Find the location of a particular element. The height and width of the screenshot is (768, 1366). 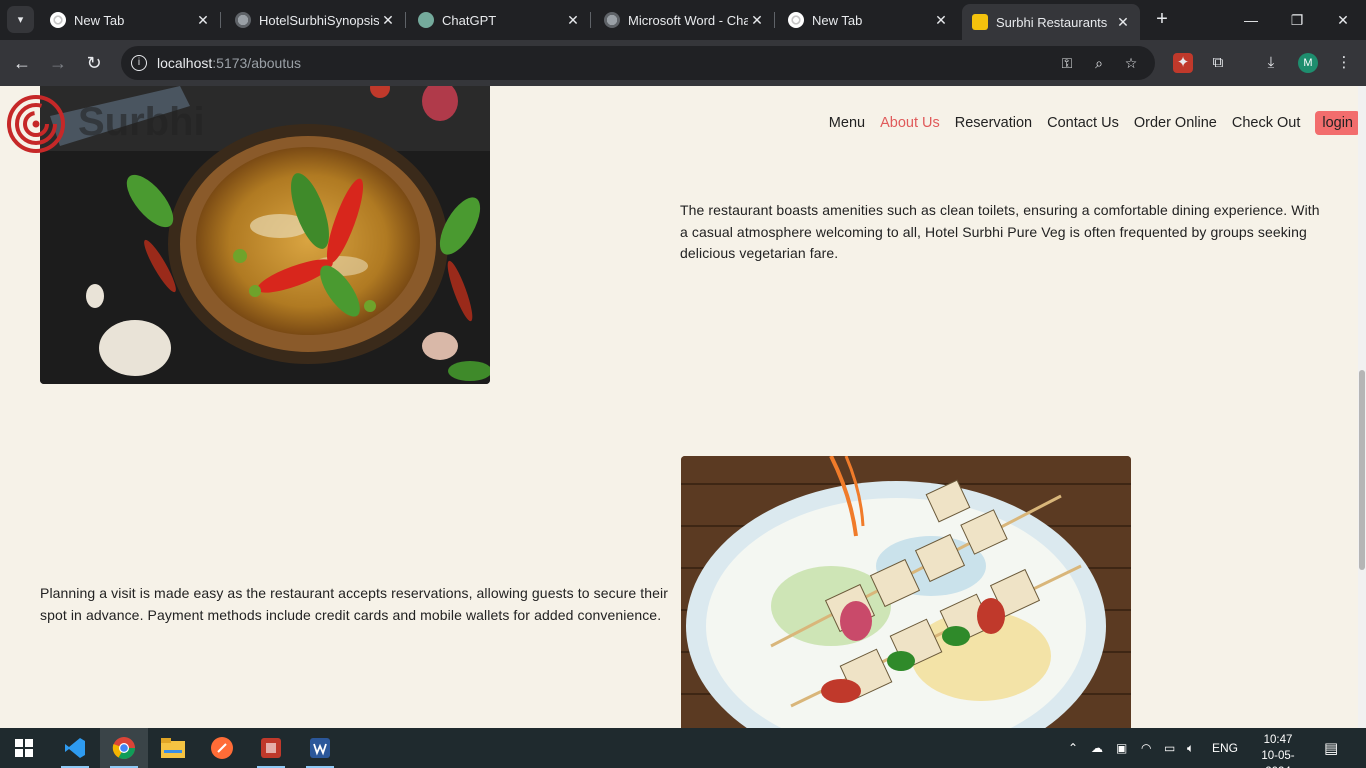

restore-icon: ❐ is located at coordinates (1297, 20).